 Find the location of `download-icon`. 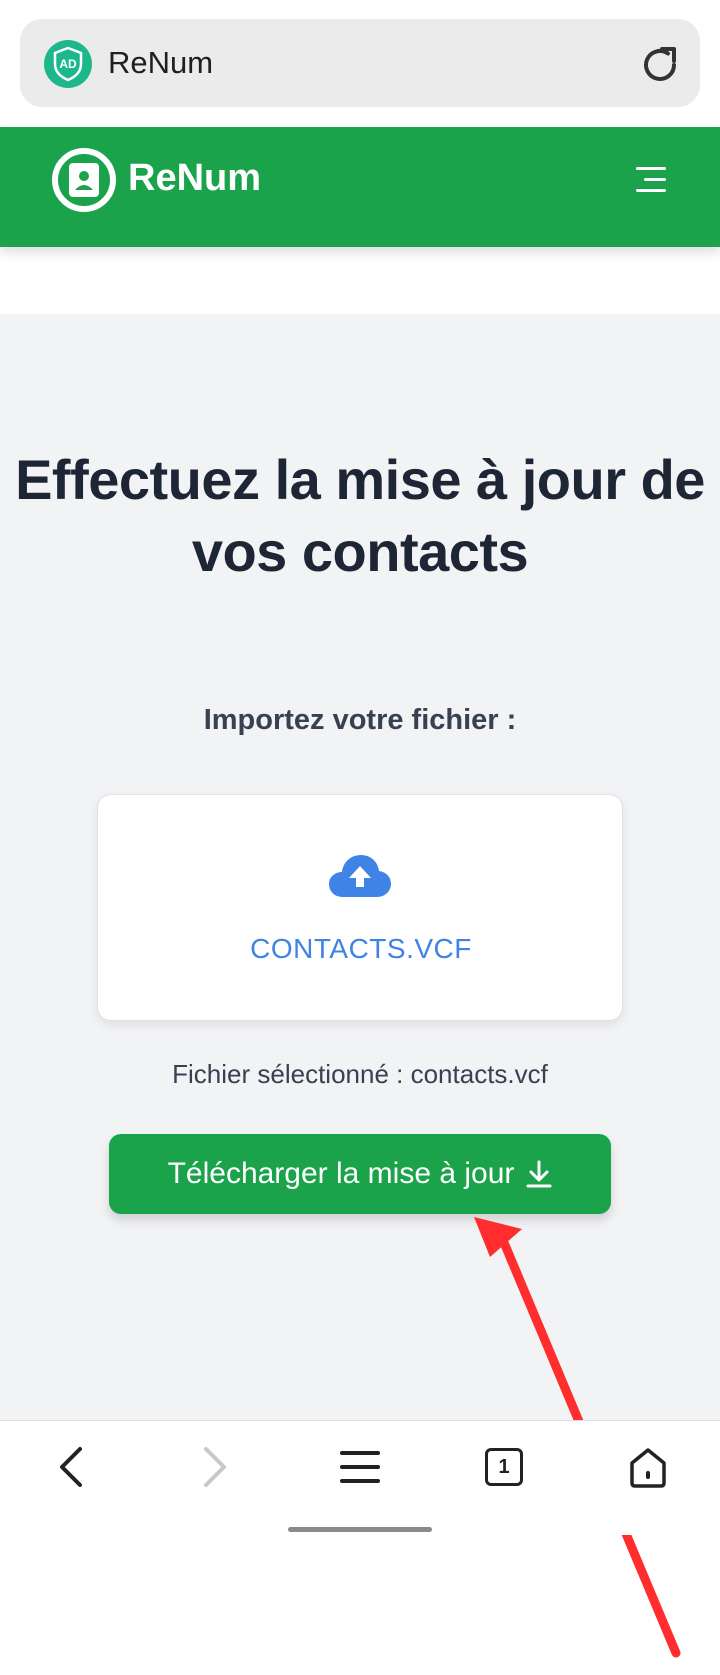

download-icon is located at coordinates (539, 1174).